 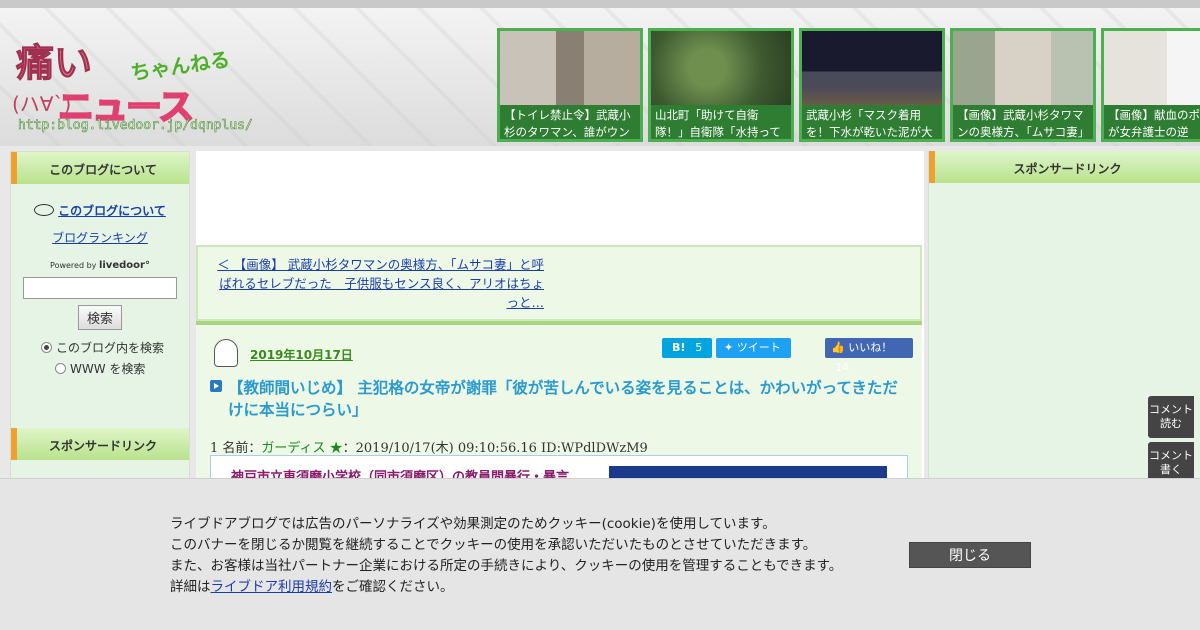 I want to click on powered-by-label: Powered by, so click(x=73, y=265).